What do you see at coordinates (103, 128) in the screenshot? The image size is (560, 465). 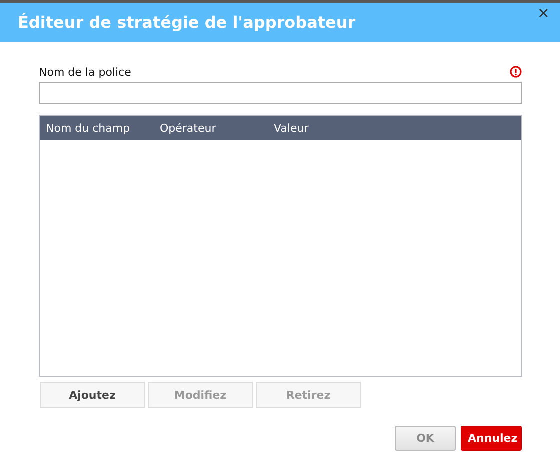 I see `column-header: Nom du champ` at bounding box center [103, 128].